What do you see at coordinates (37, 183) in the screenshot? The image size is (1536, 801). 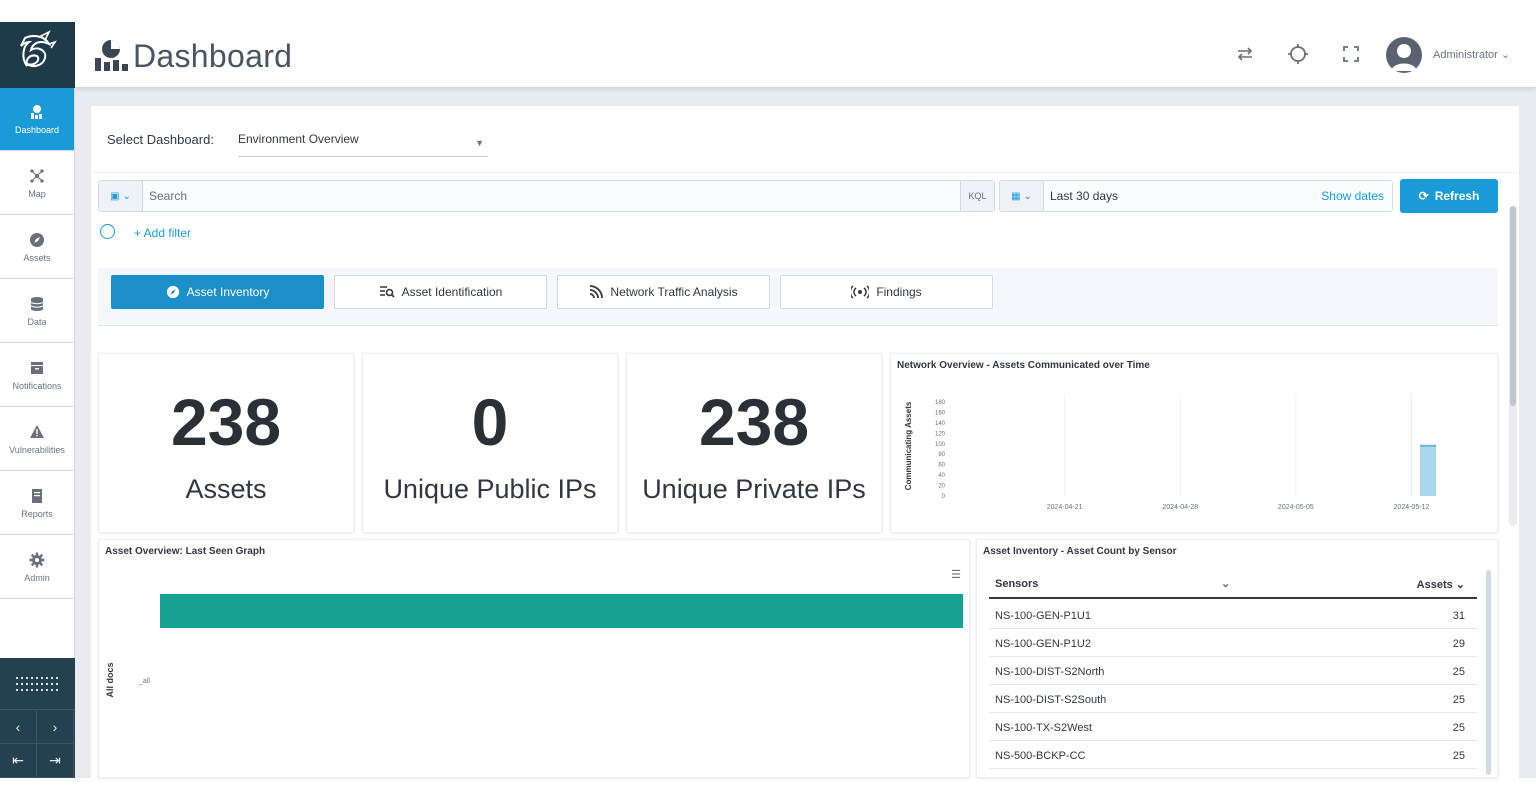 I see `sidebar-item-map: Map` at bounding box center [37, 183].